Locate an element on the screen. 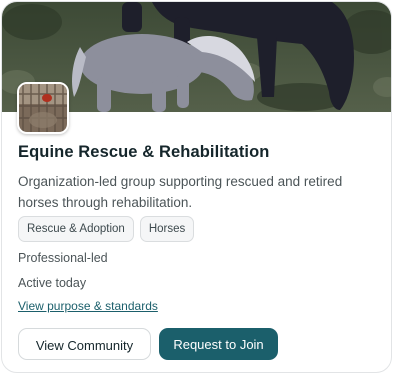  view-community-button: View Community is located at coordinates (84, 344).